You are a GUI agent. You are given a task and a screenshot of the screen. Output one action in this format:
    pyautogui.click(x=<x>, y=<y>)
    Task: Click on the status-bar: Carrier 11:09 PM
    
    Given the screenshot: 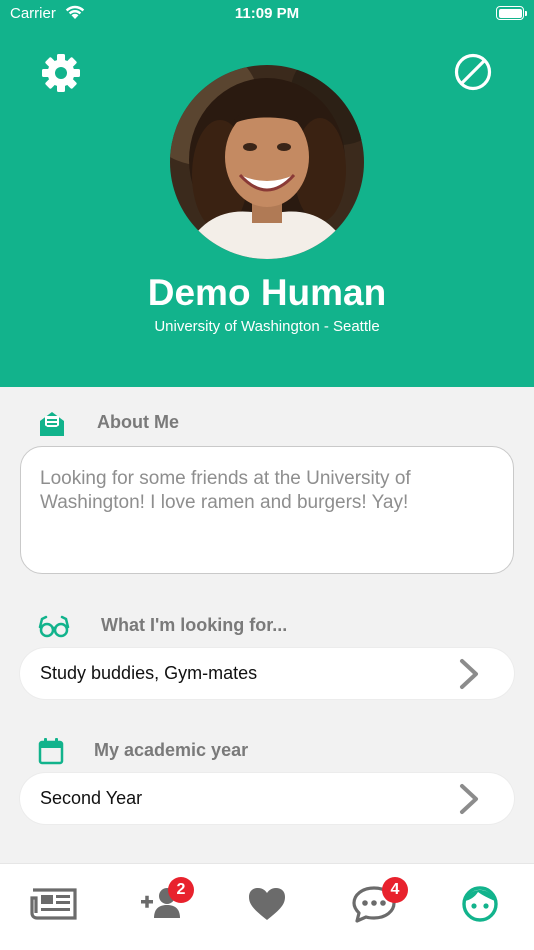 What is the action you would take?
    pyautogui.click(x=267, y=14)
    